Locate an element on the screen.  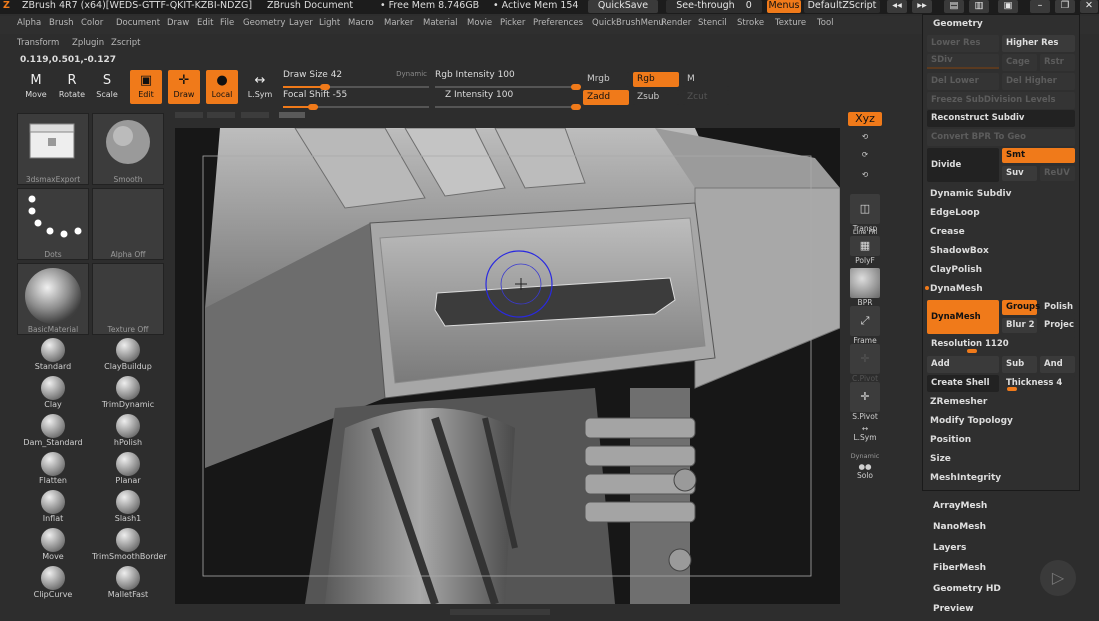
brush-slash1: Slash1 is located at coordinates (128, 508).